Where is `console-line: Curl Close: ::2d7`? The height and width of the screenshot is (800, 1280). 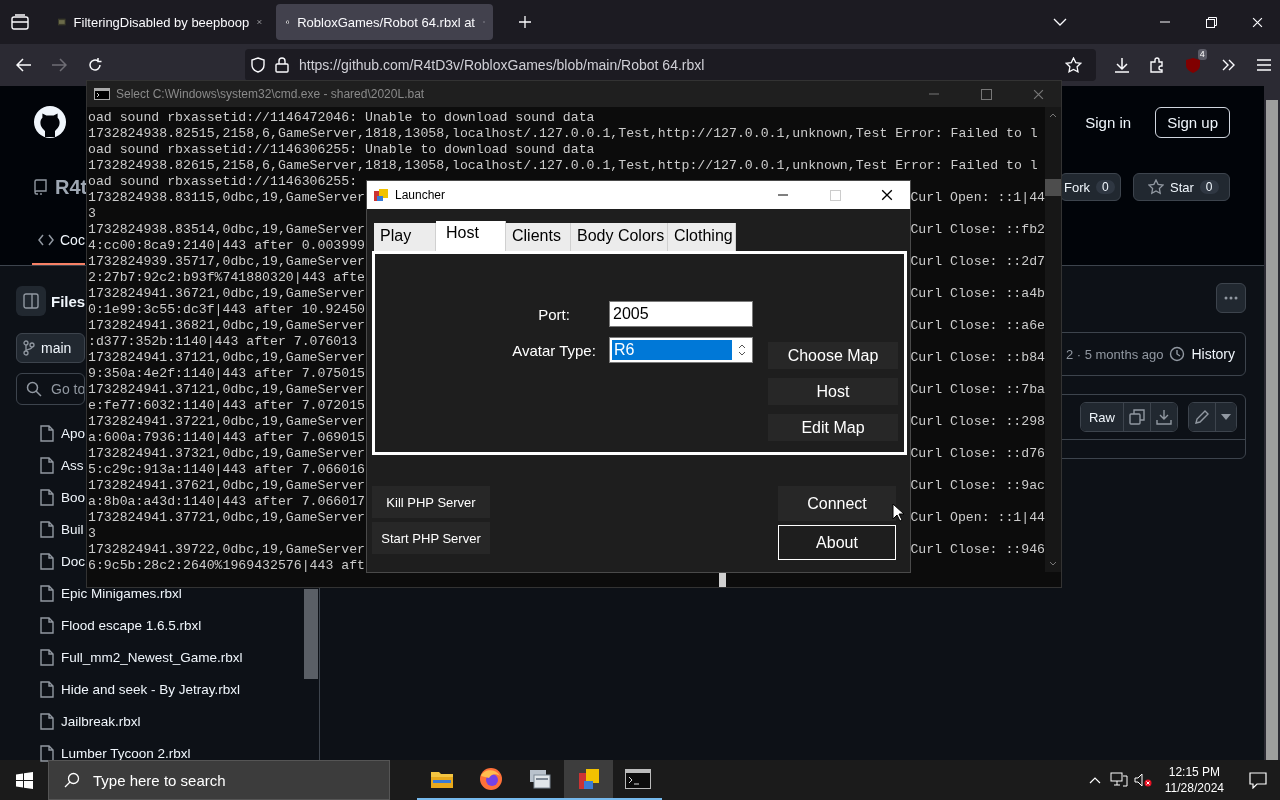 console-line: Curl Close: ::2d7 is located at coordinates (977, 262).